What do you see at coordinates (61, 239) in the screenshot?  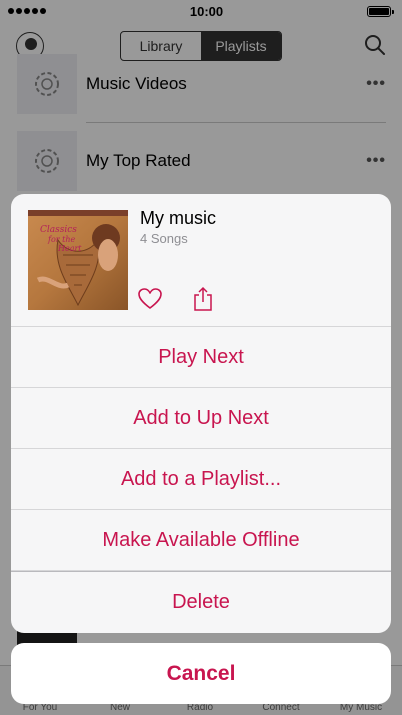 I see `svg-text: for the` at bounding box center [61, 239].